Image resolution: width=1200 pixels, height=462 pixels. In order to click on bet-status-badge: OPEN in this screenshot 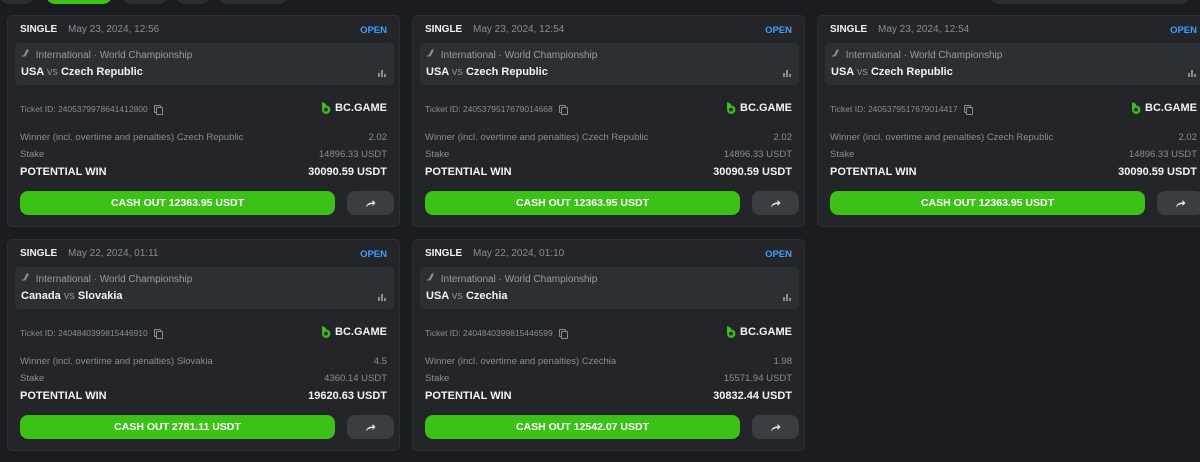, I will do `click(373, 30)`.